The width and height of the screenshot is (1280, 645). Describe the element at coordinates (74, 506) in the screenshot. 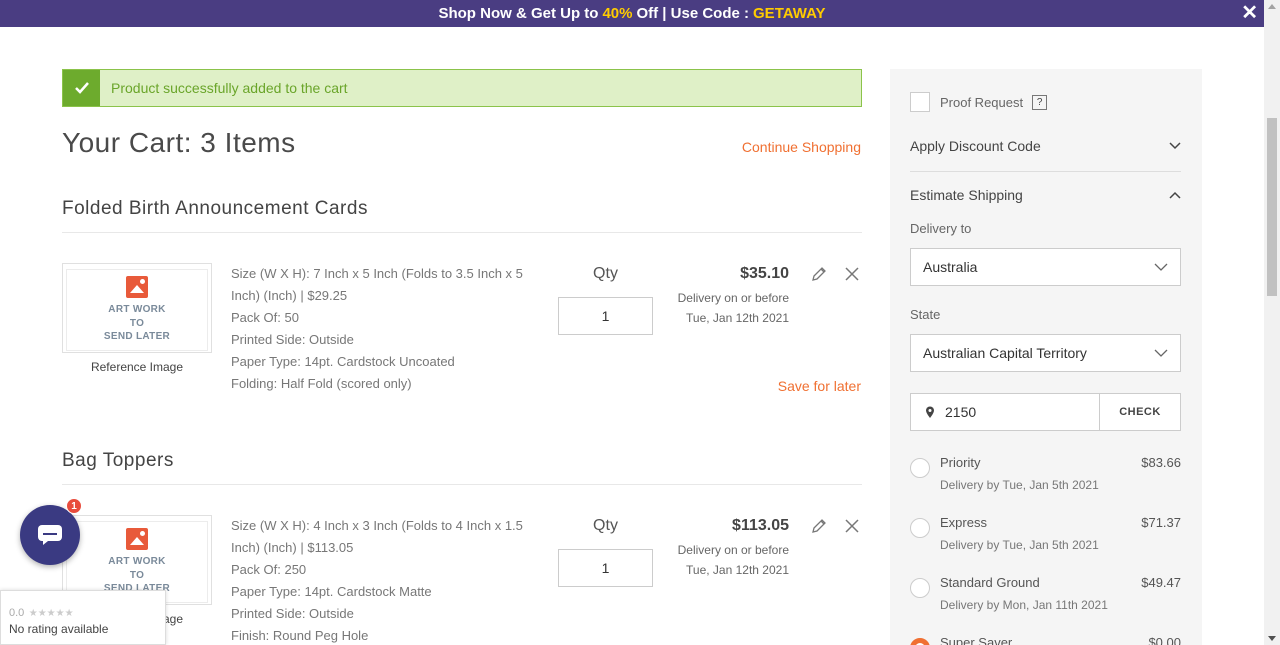

I see `chat-badge: 1` at that location.